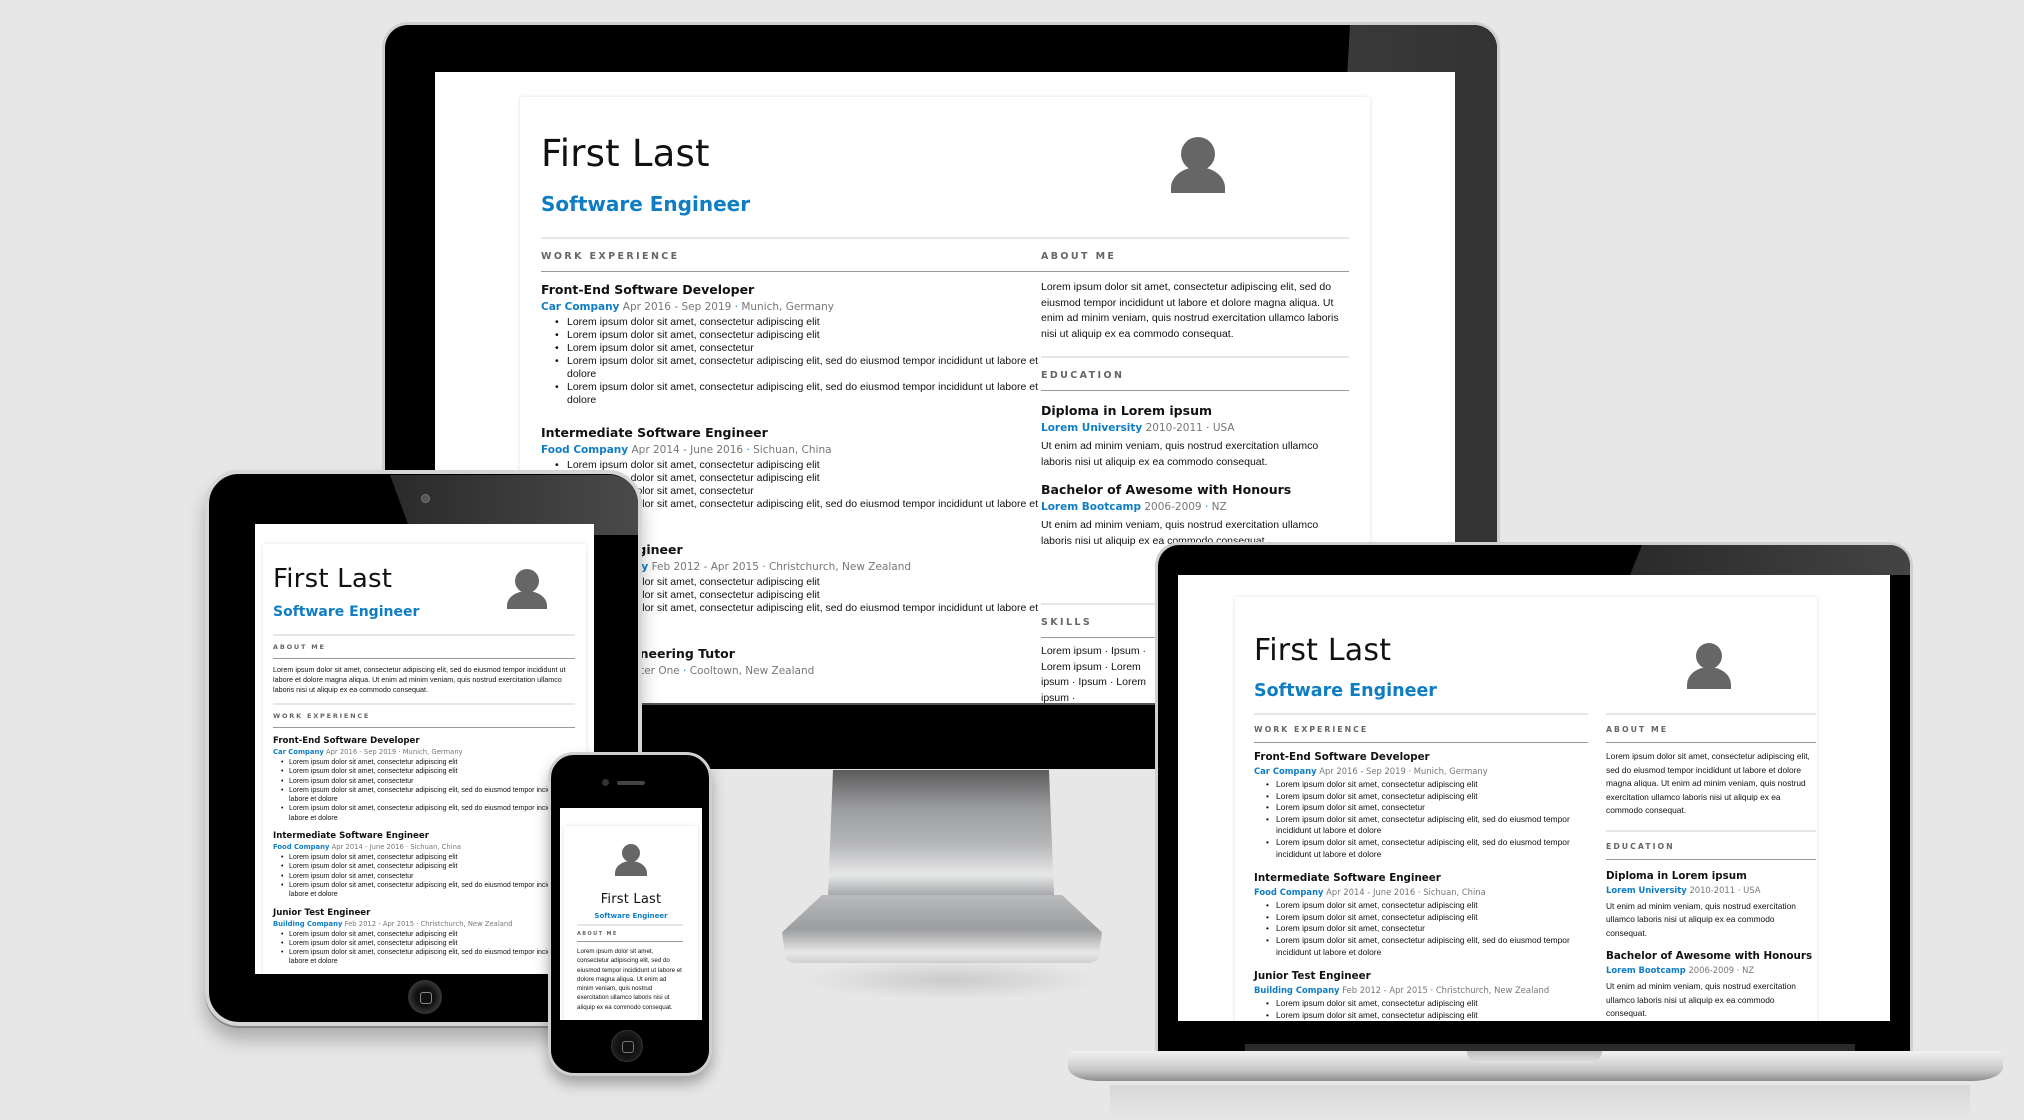 Image resolution: width=2024 pixels, height=1120 pixels. Describe the element at coordinates (1646, 970) in the screenshot. I see `school-name: Lorem Bootcamp` at that location.